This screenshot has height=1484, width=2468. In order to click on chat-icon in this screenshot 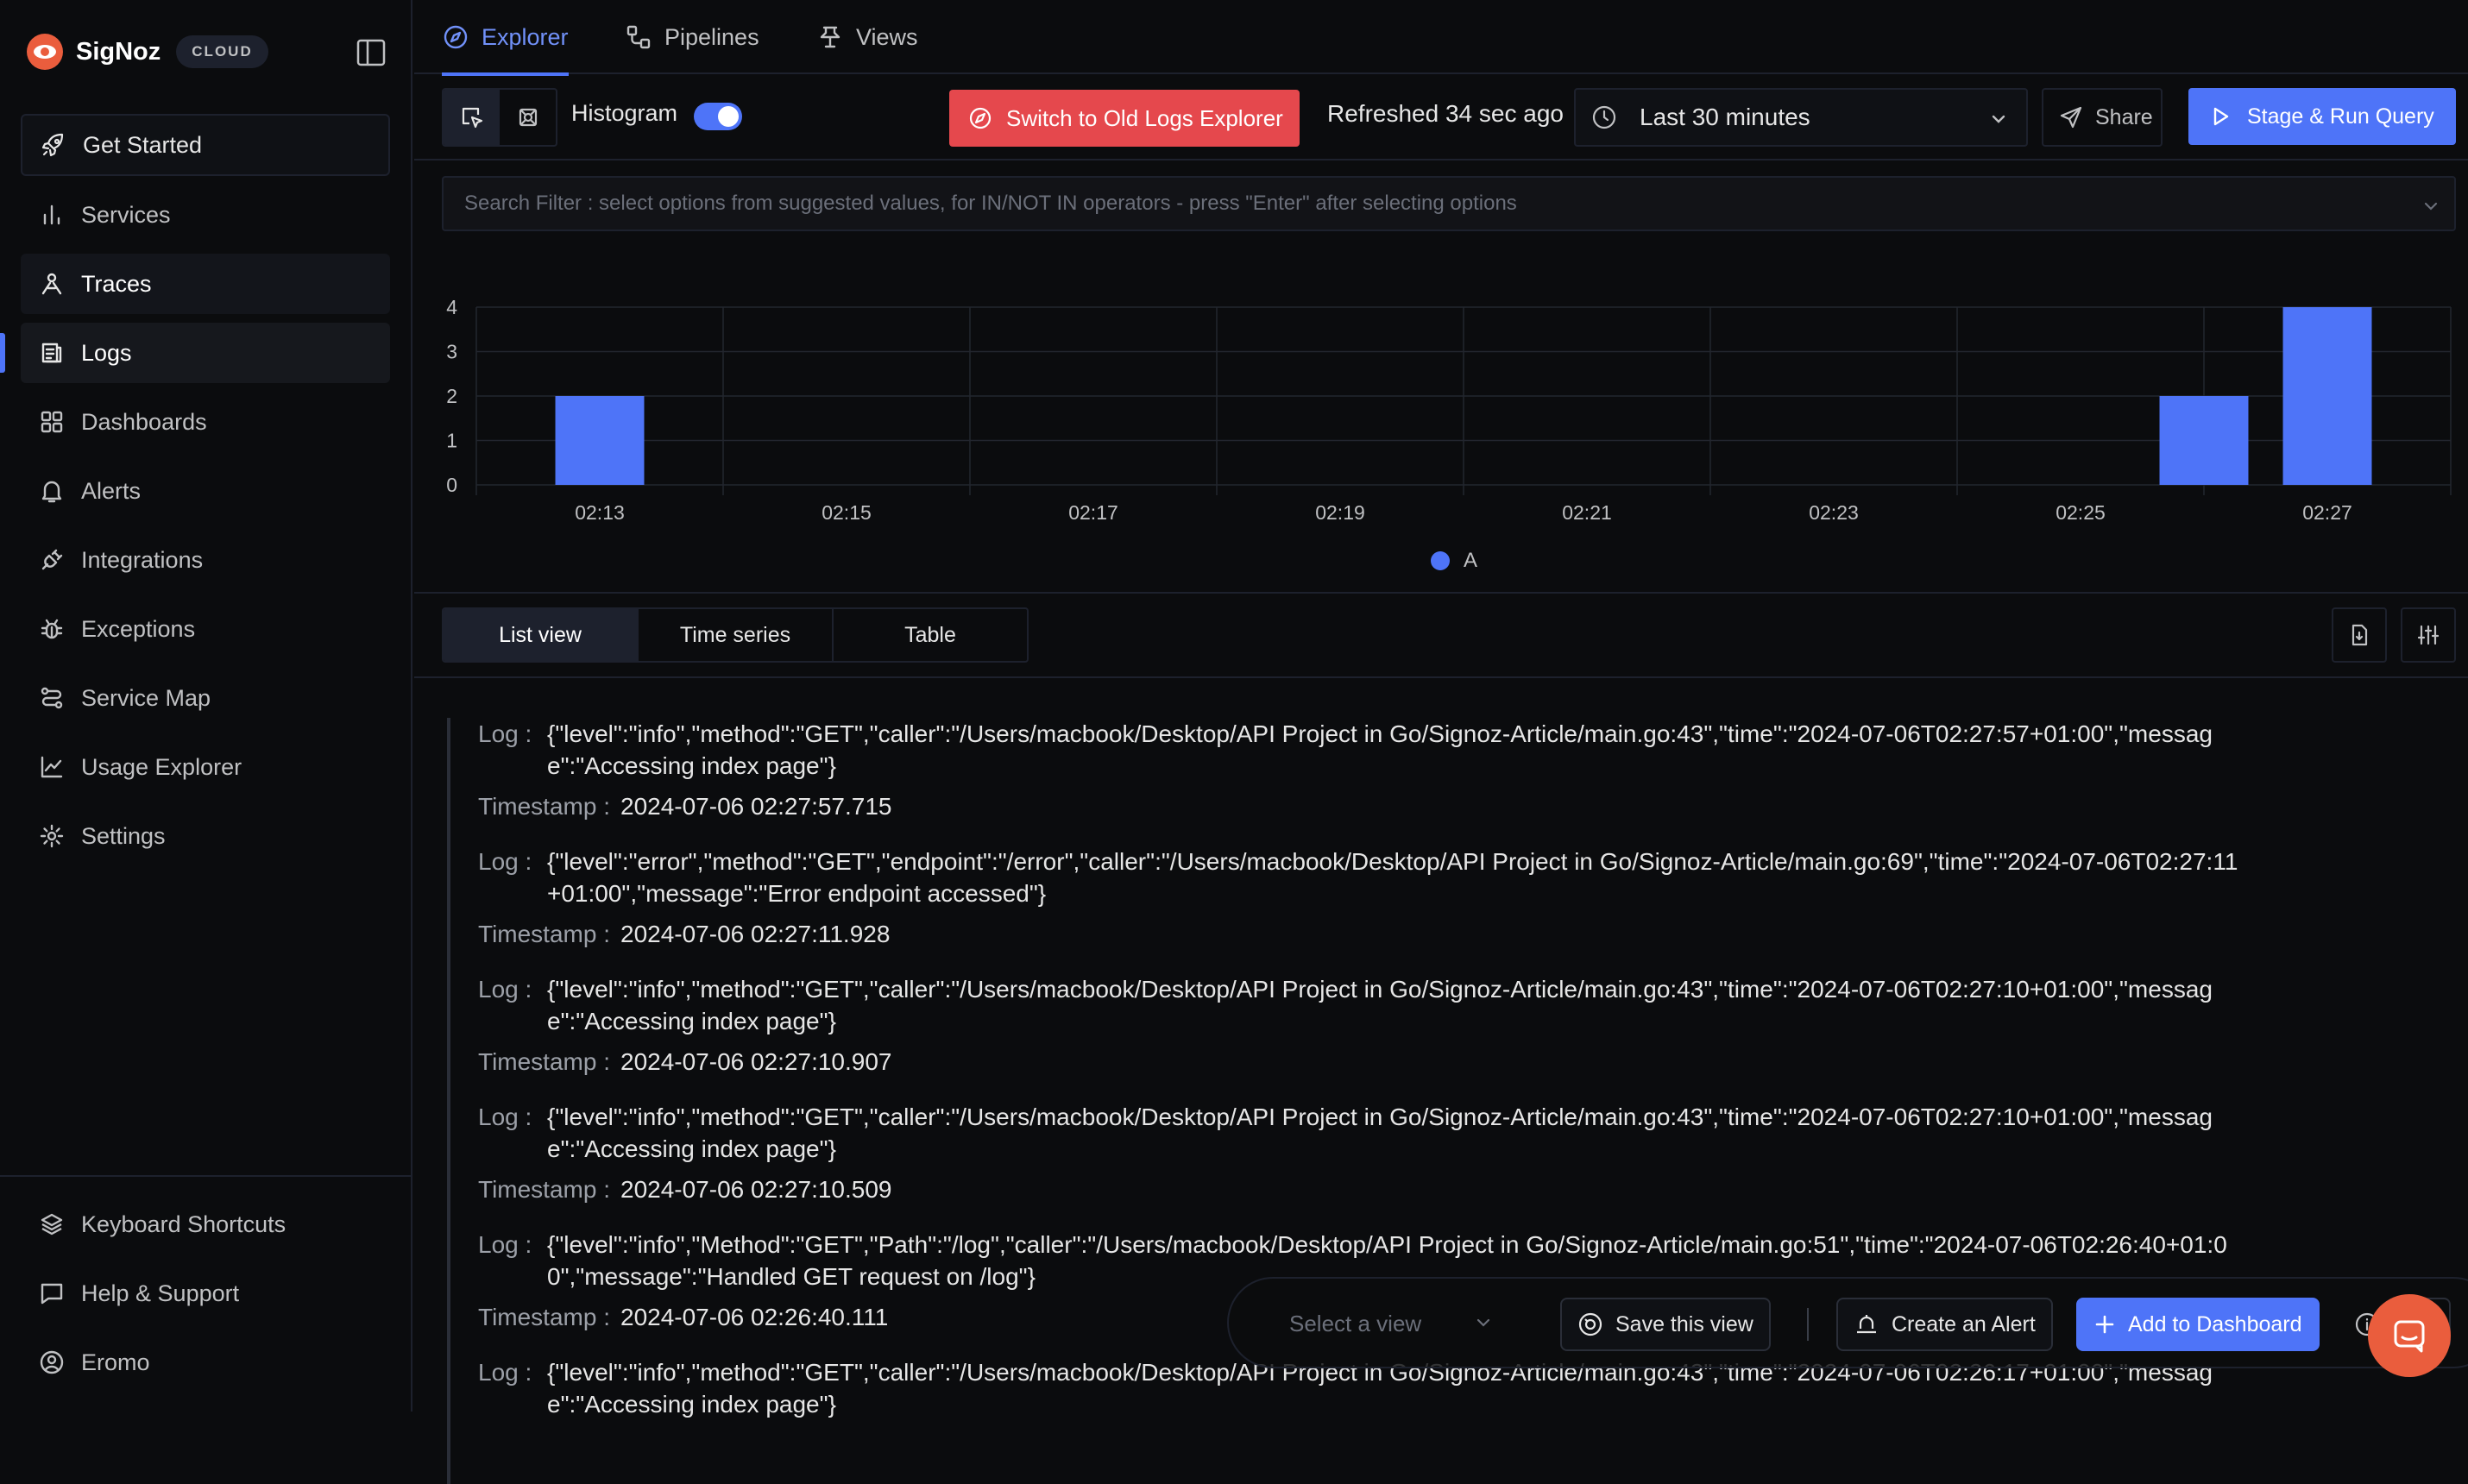, I will do `click(2409, 1336)`.